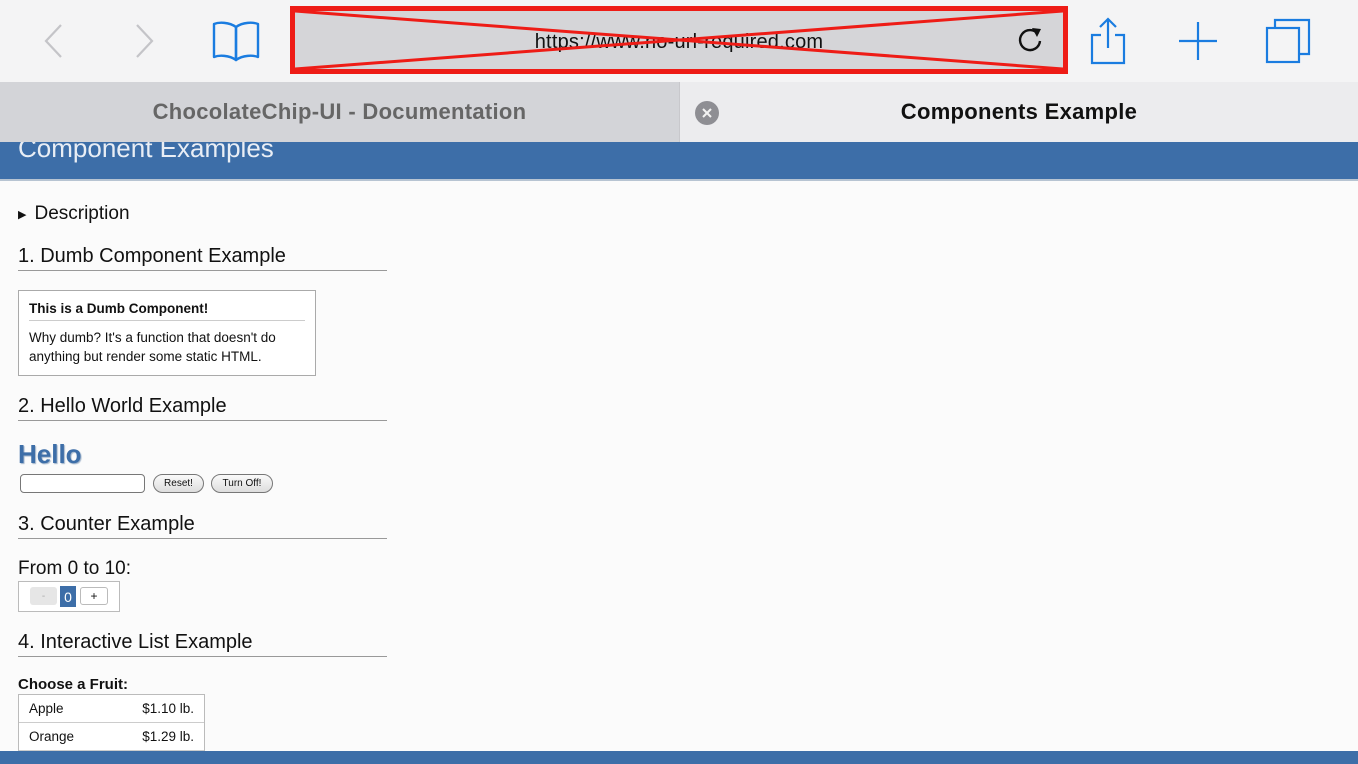  Describe the element at coordinates (202, 526) in the screenshot. I see `section-heading-counter: 3. Counter Example` at that location.